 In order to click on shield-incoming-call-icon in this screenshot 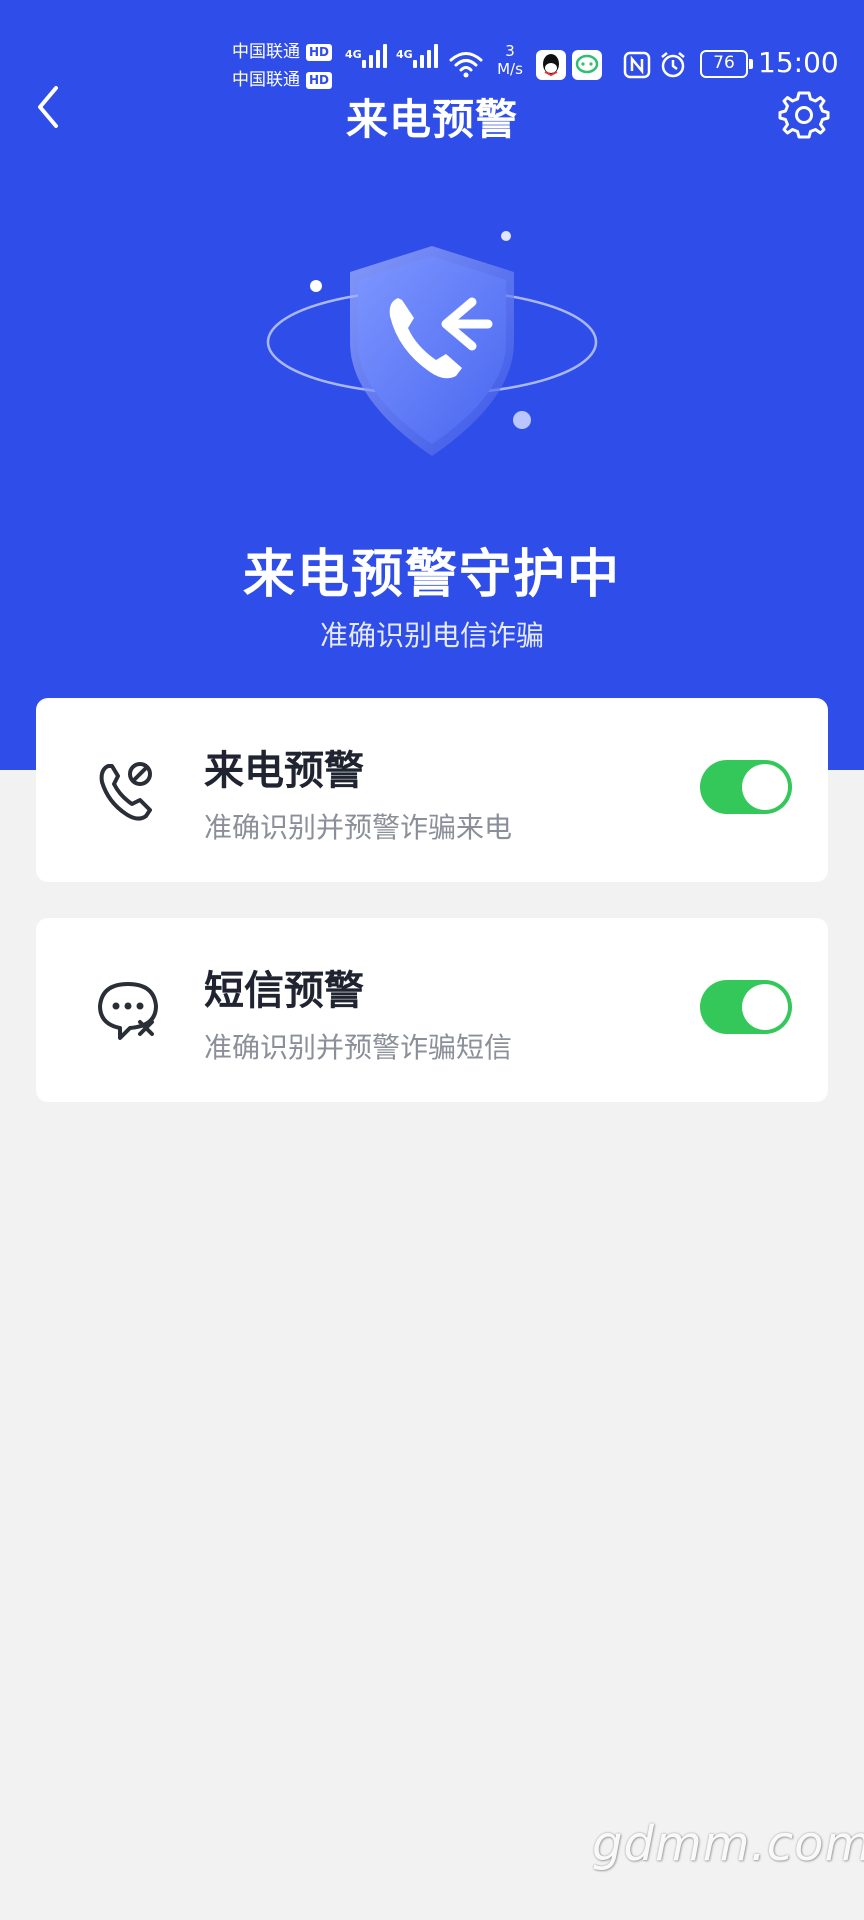, I will do `click(432, 343)`.